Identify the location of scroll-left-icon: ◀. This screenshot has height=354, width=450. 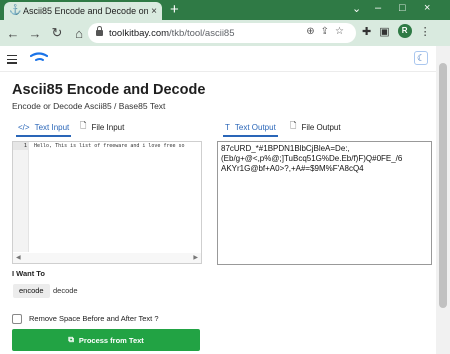
(18, 257).